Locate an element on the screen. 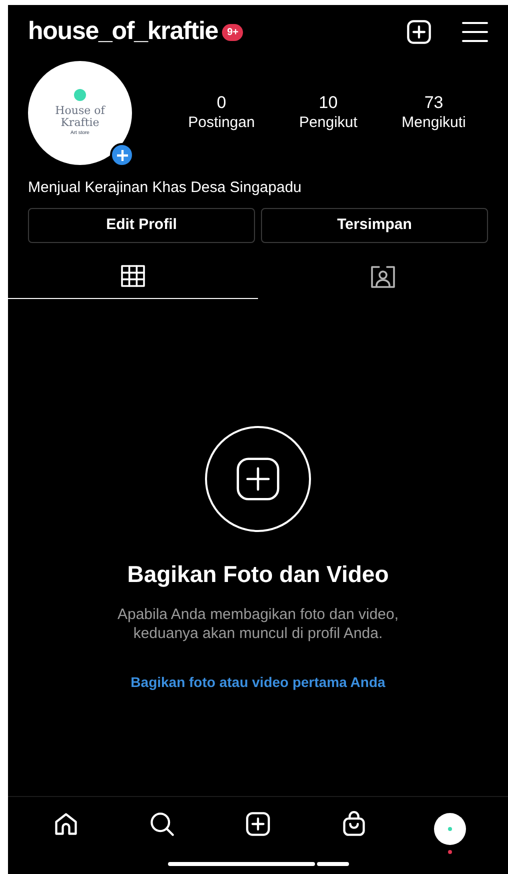 This screenshot has width=508, height=874. stat-count: 10 is located at coordinates (328, 103).